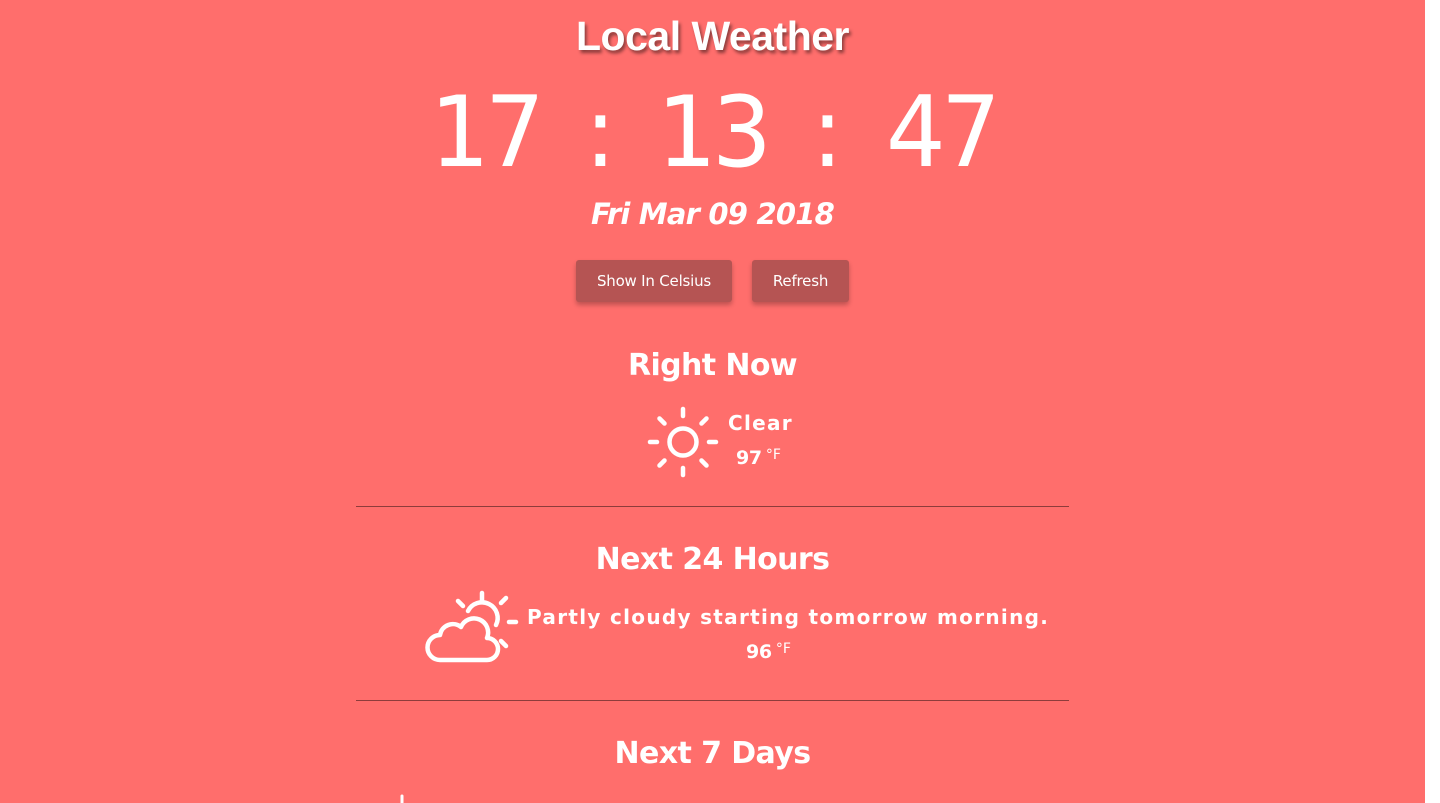  Describe the element at coordinates (713, 36) in the screenshot. I see `page-title: Local Weather` at that location.